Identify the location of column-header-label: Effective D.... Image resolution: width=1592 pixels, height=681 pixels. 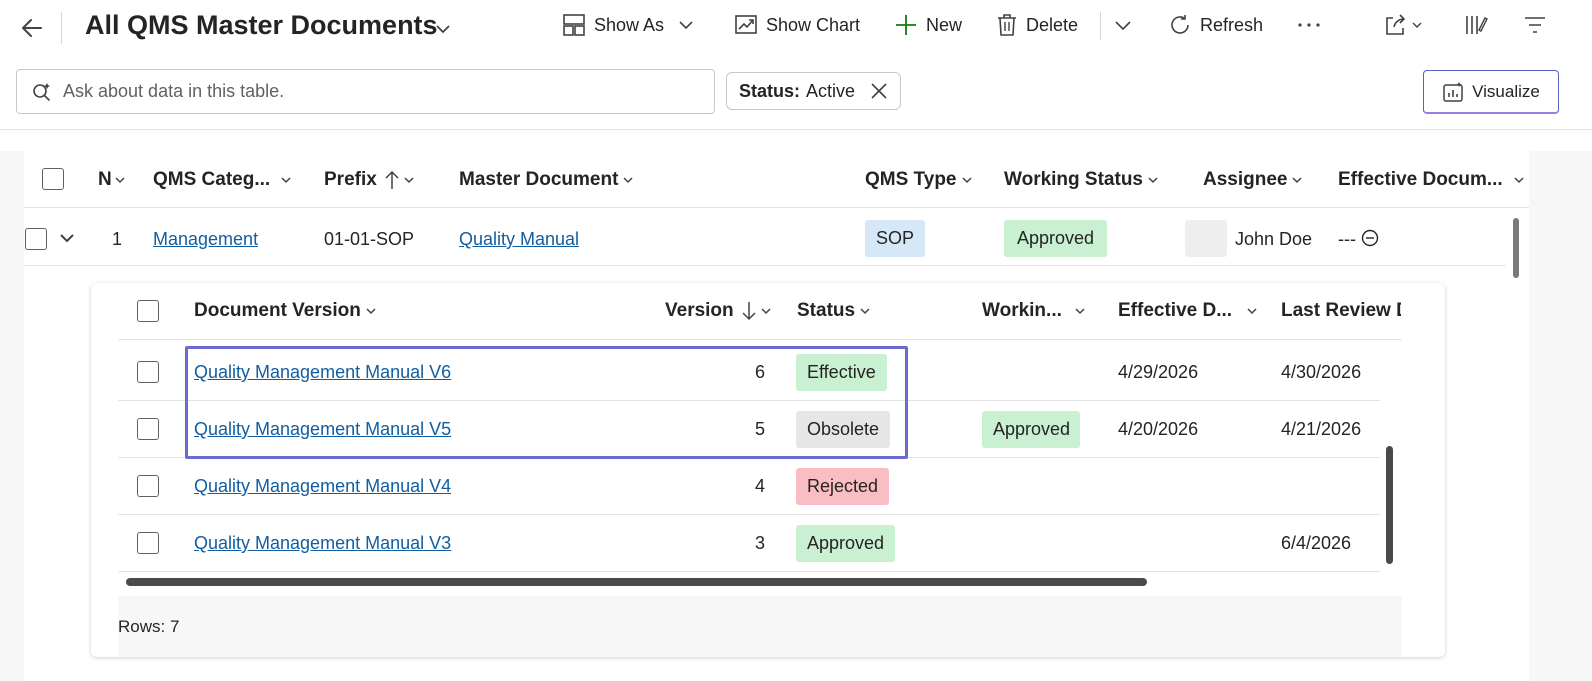
(1175, 310).